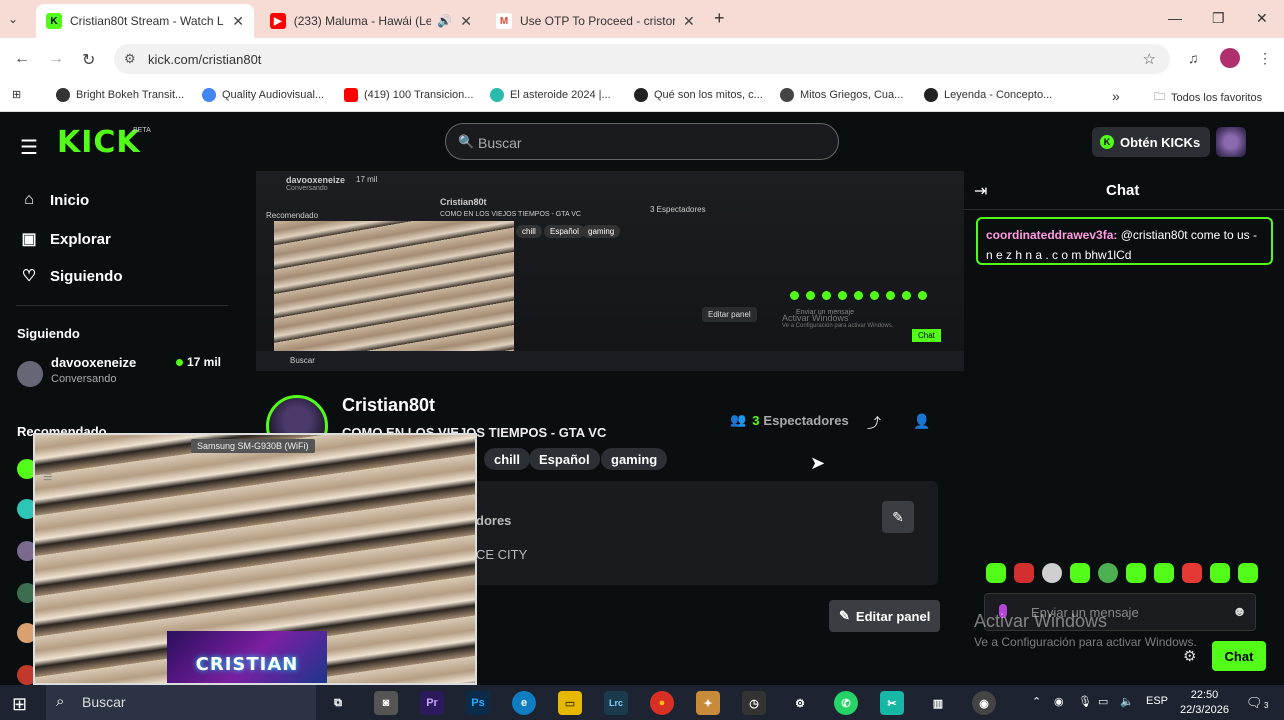 This screenshot has width=1284, height=720. I want to click on app-icon: ▥, so click(938, 703).